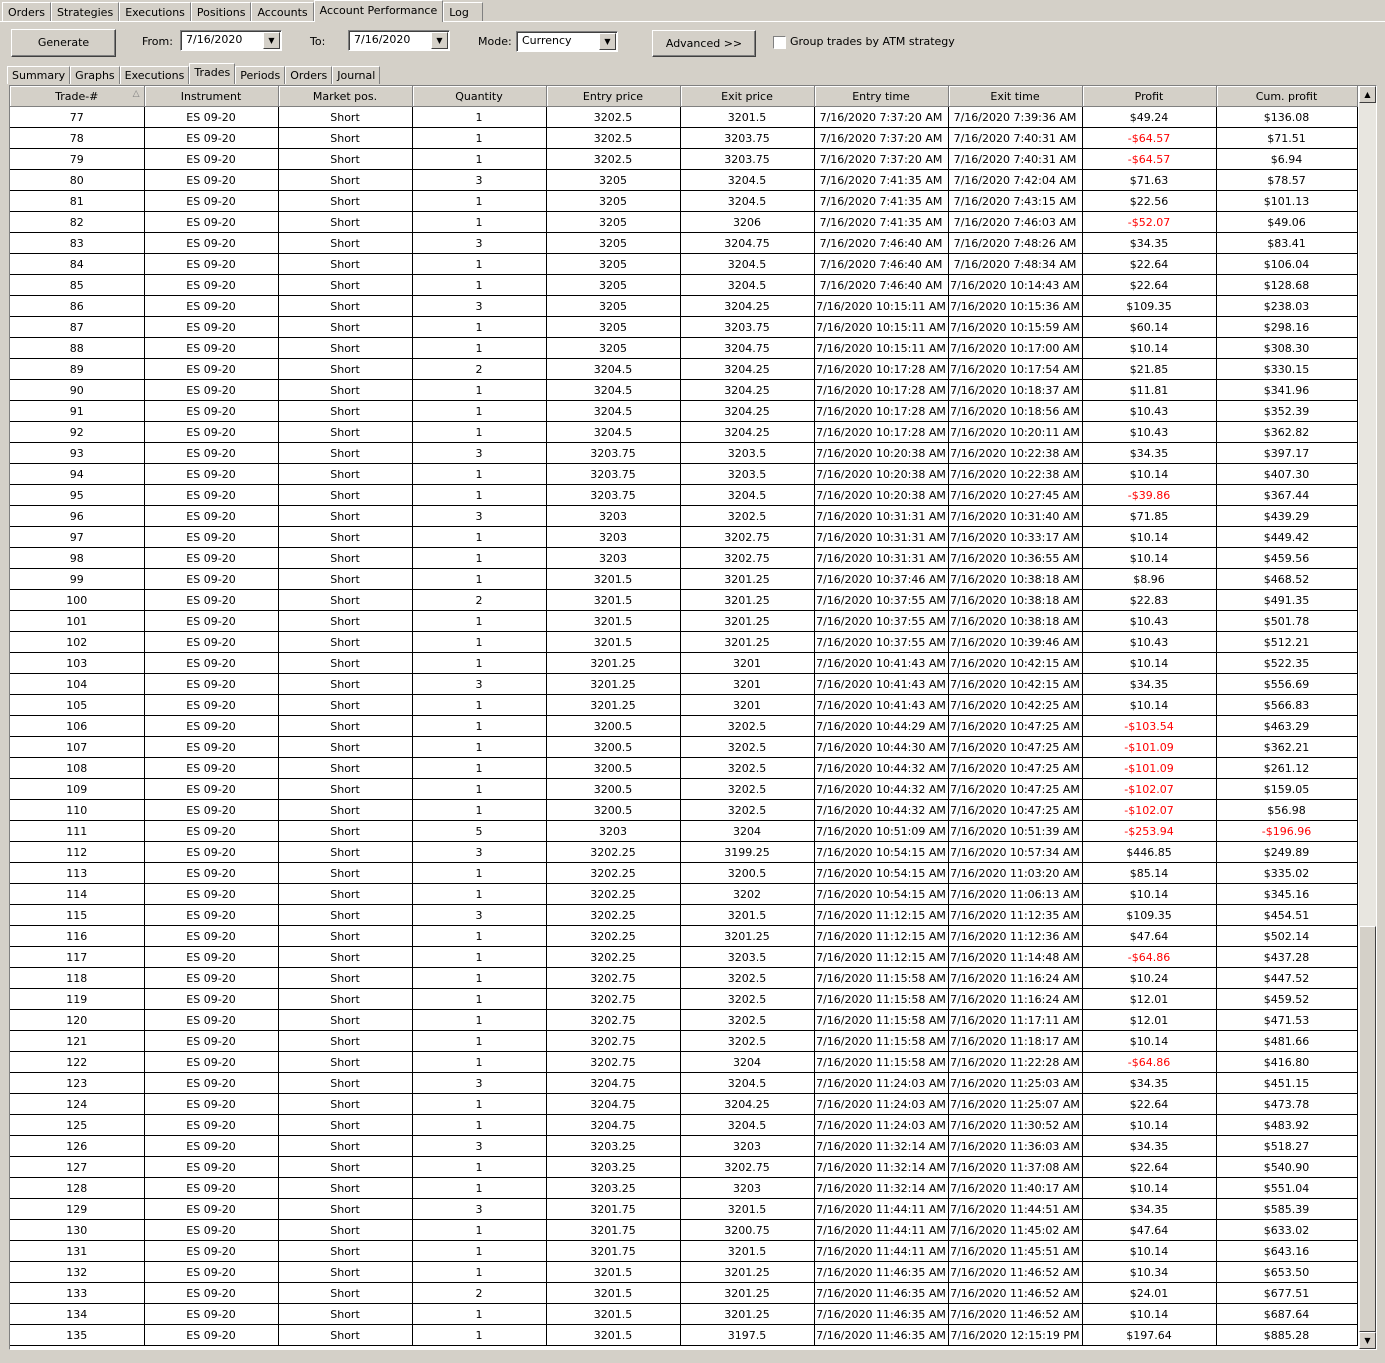 This screenshot has height=1363, width=1385. I want to click on subtab-orders: Orders, so click(309, 75).